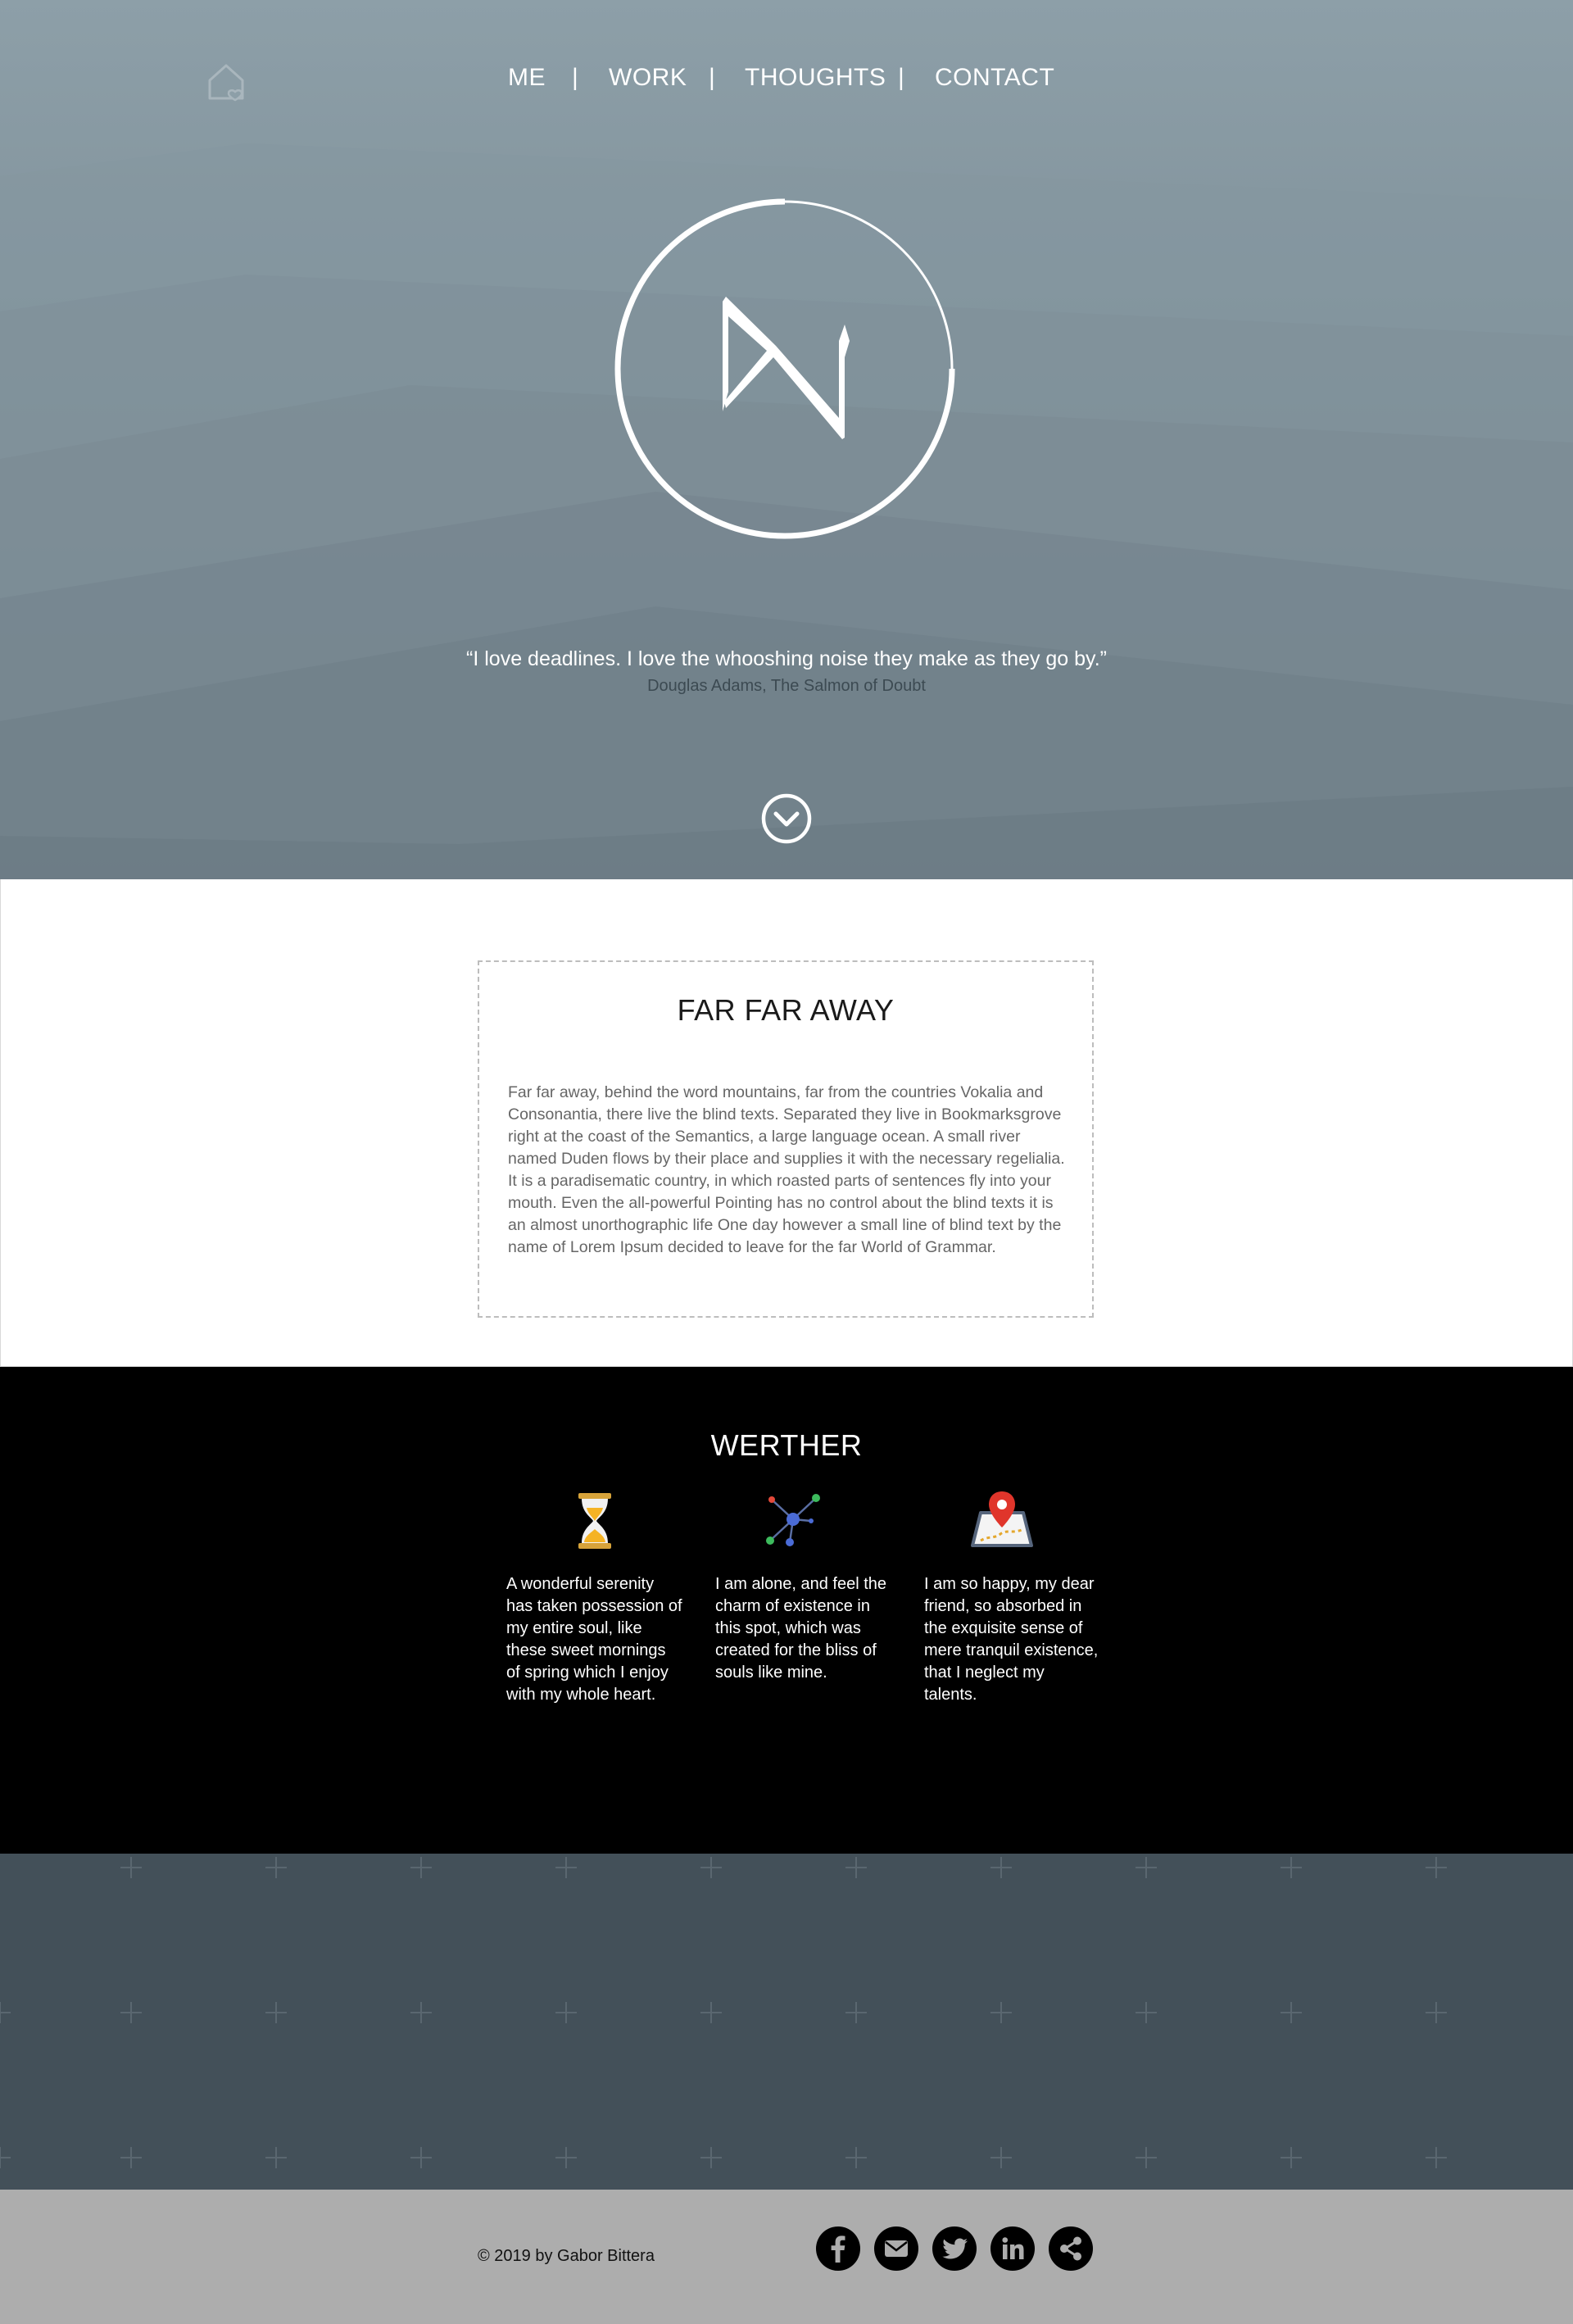 Image resolution: width=1573 pixels, height=2324 pixels. What do you see at coordinates (786, 1010) in the screenshot?
I see `about-title: FAR FAR AWAY` at bounding box center [786, 1010].